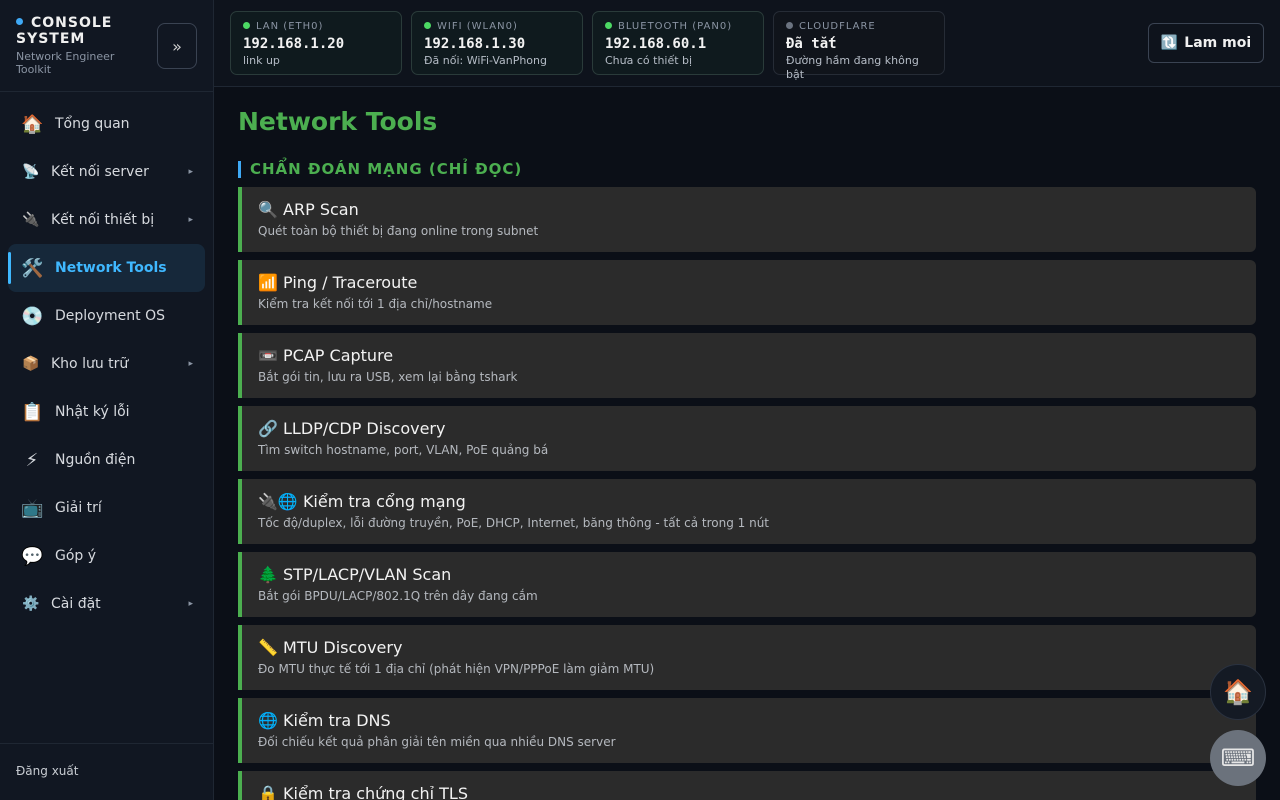  Describe the element at coordinates (338, 355) in the screenshot. I see `tool-title-text: PCAP Capture` at that location.